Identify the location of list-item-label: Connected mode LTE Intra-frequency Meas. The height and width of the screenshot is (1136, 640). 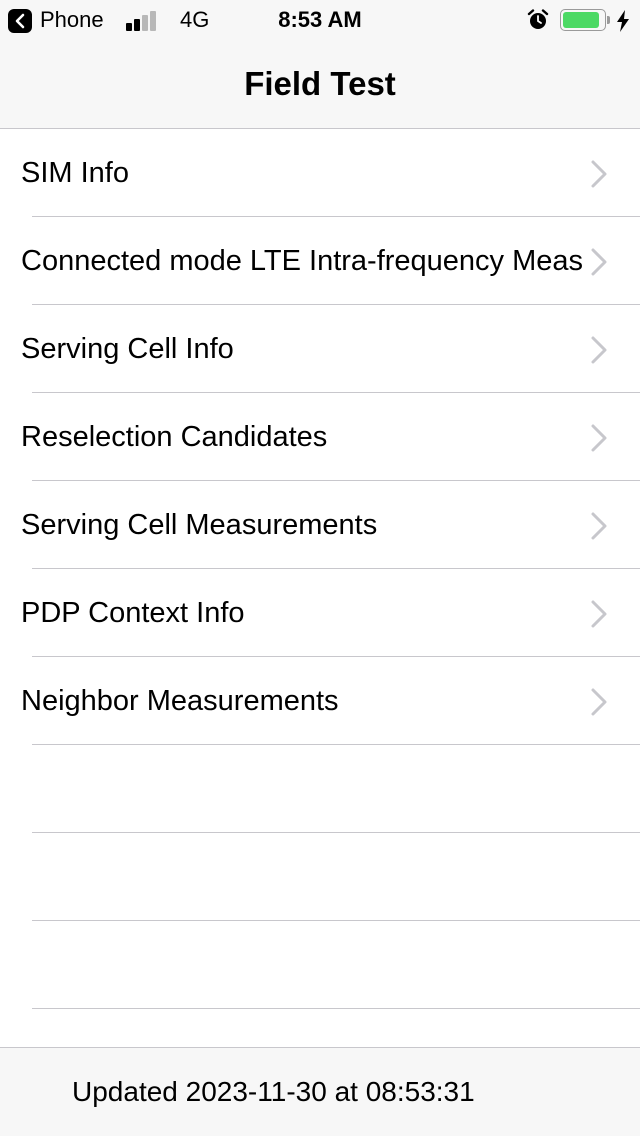
(302, 261).